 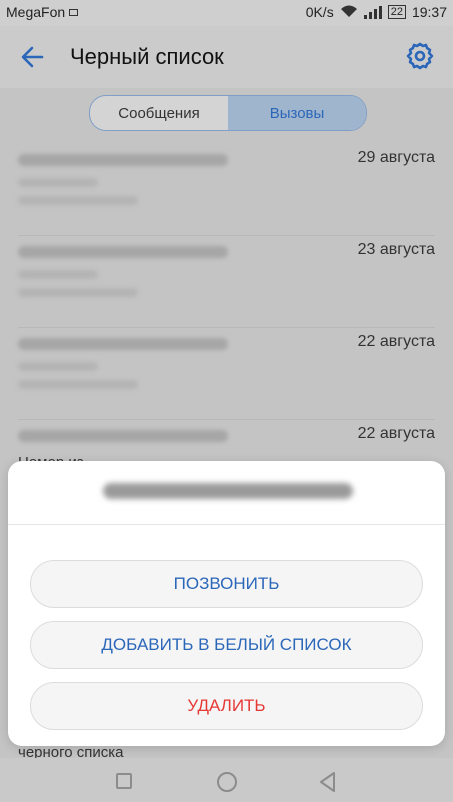 I want to click on list-item: 23 августа, so click(x=226, y=282).